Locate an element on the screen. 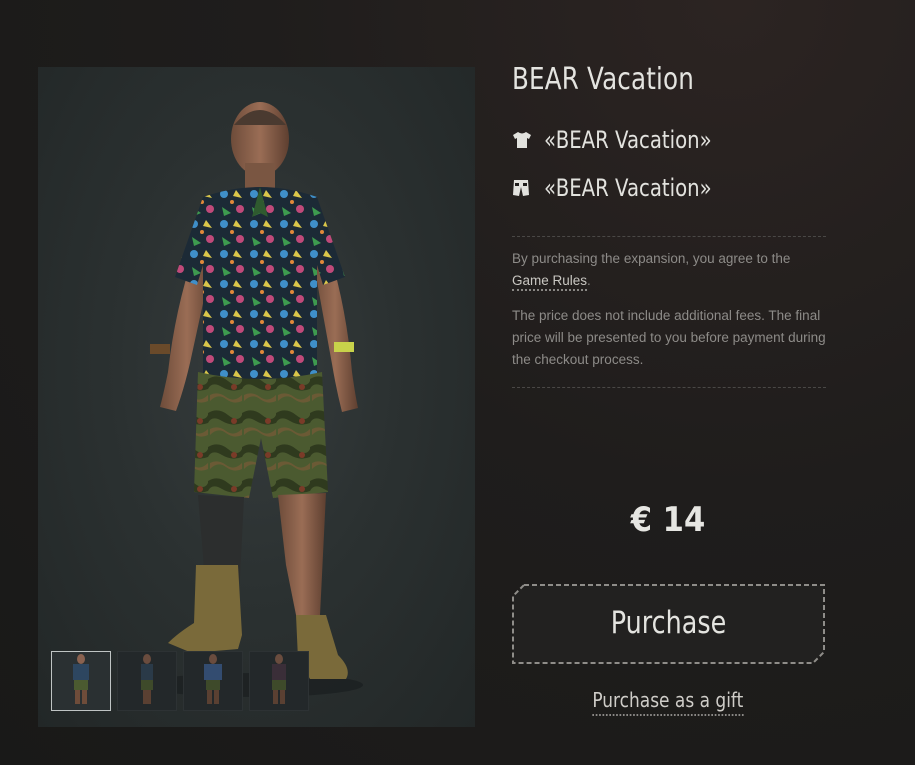  purchase-as-gift-label: Purchase as a gift is located at coordinates (668, 702).